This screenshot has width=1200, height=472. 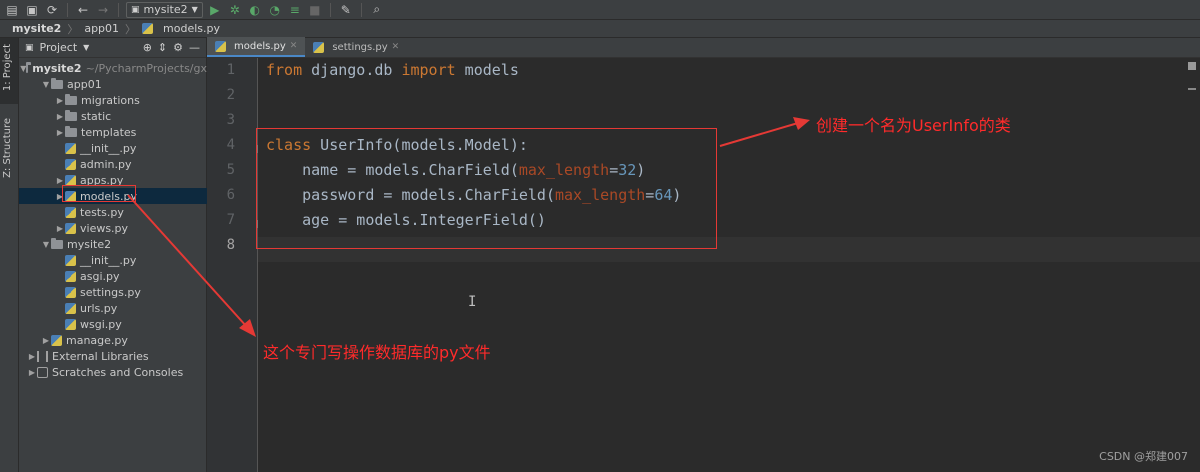 I want to click on scratches-icon, so click(x=42, y=372).